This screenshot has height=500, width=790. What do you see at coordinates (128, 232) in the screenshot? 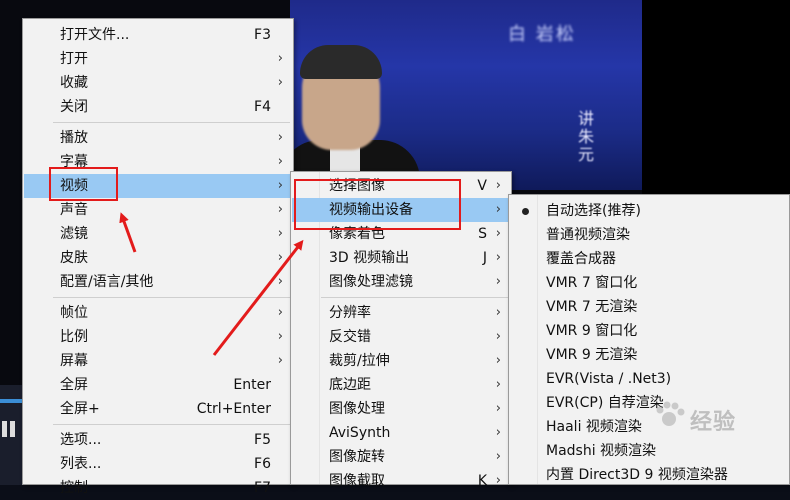
I see `arrow-to-video-item` at bounding box center [128, 232].